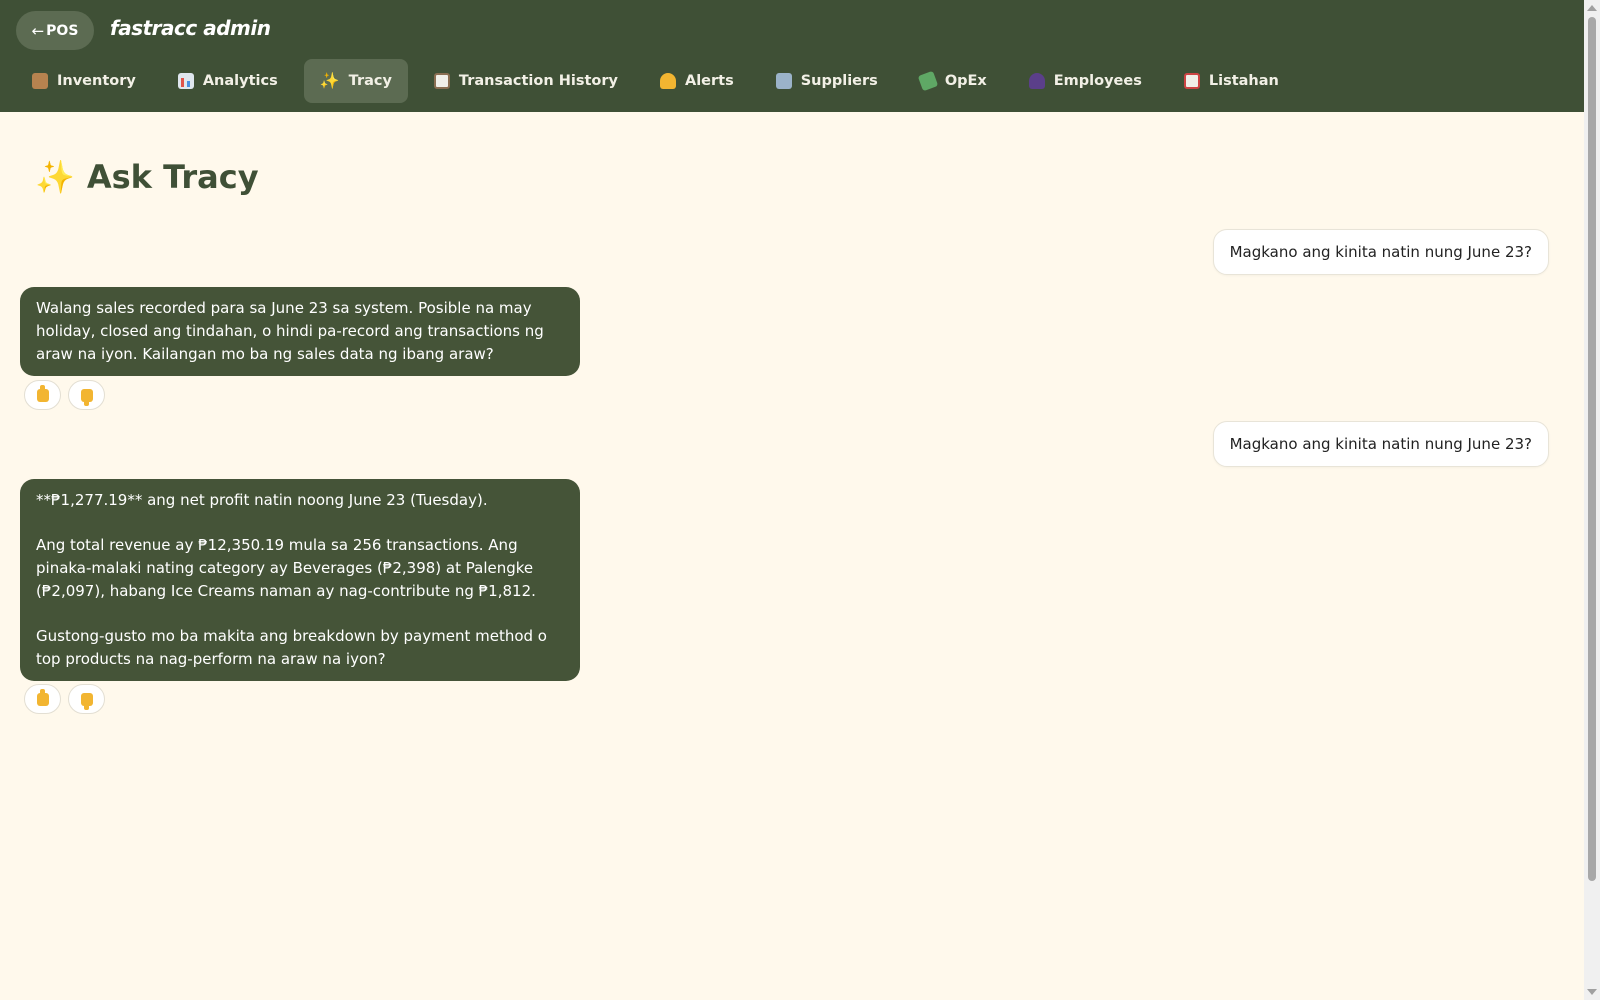  What do you see at coordinates (667, 81) in the screenshot?
I see `bell-icon` at bounding box center [667, 81].